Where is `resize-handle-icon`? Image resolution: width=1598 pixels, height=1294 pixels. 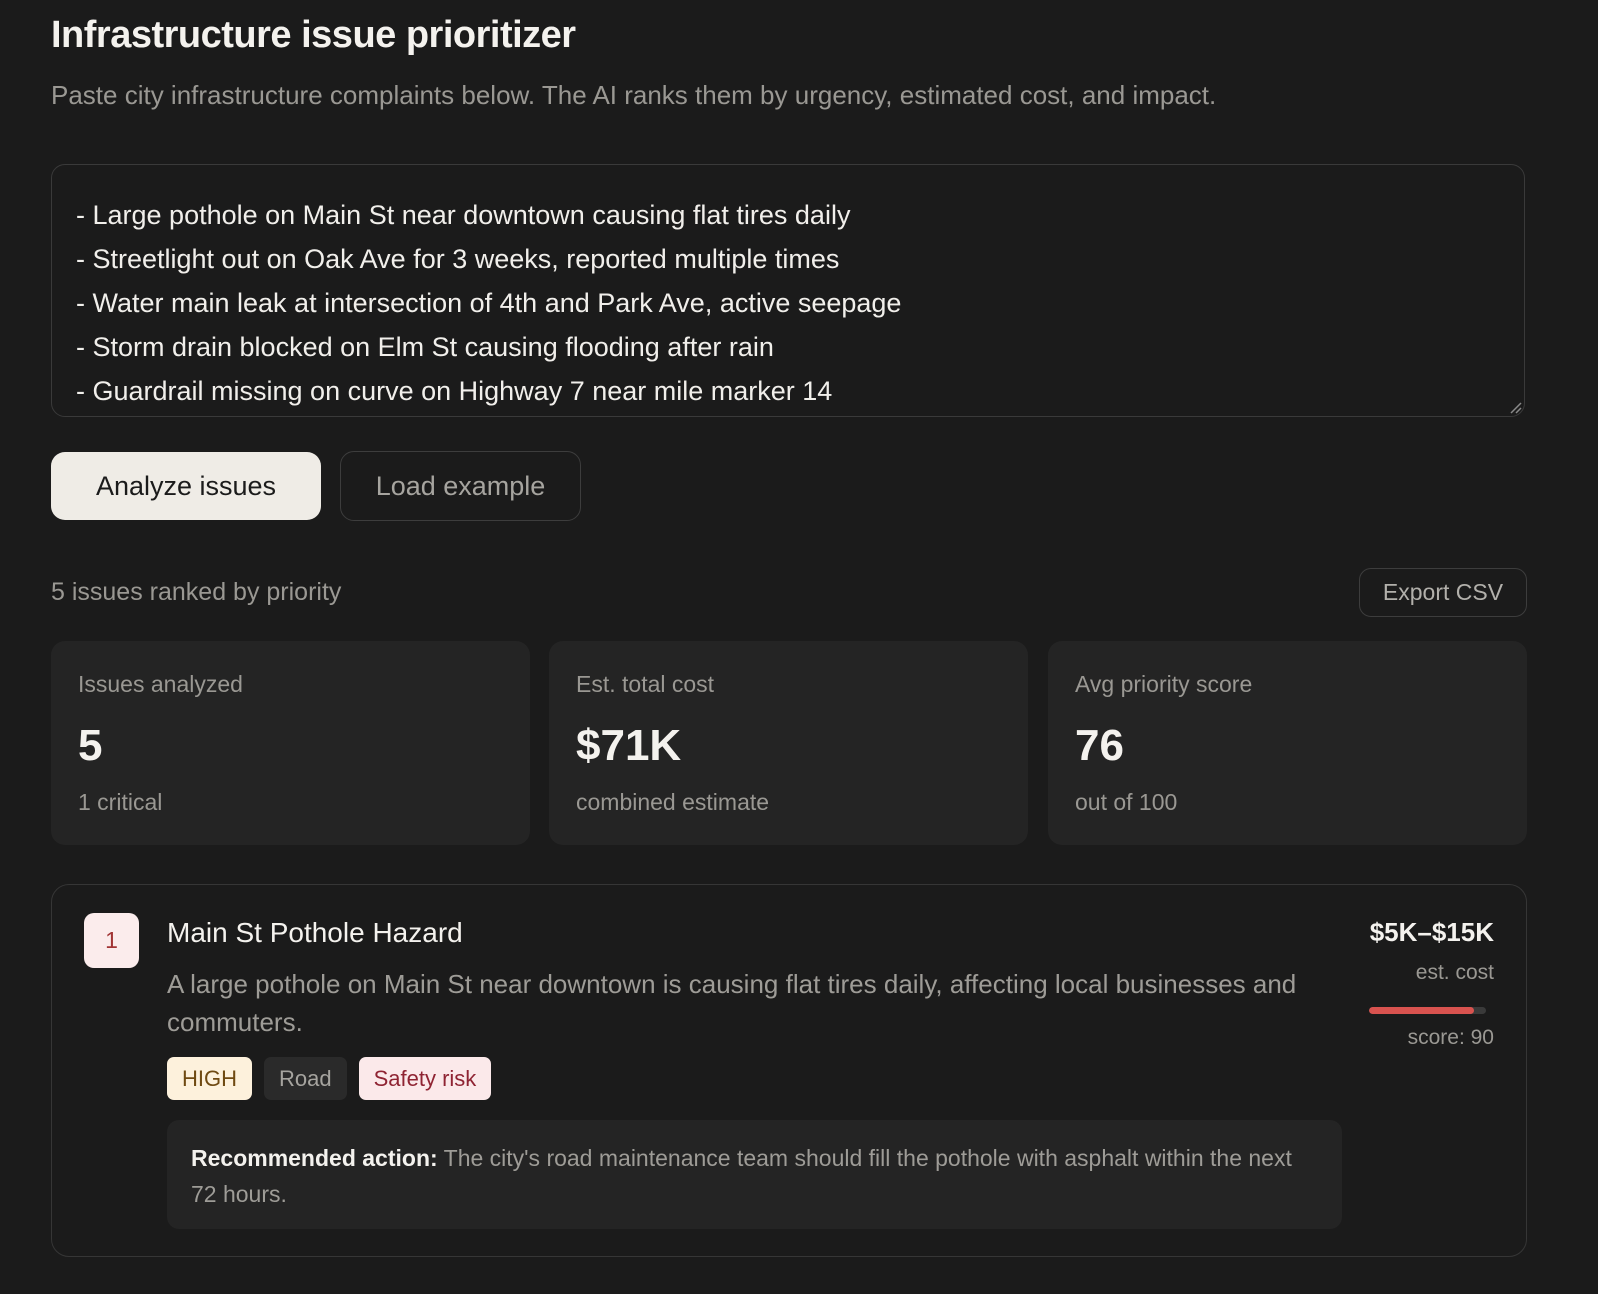 resize-handle-icon is located at coordinates (1515, 407).